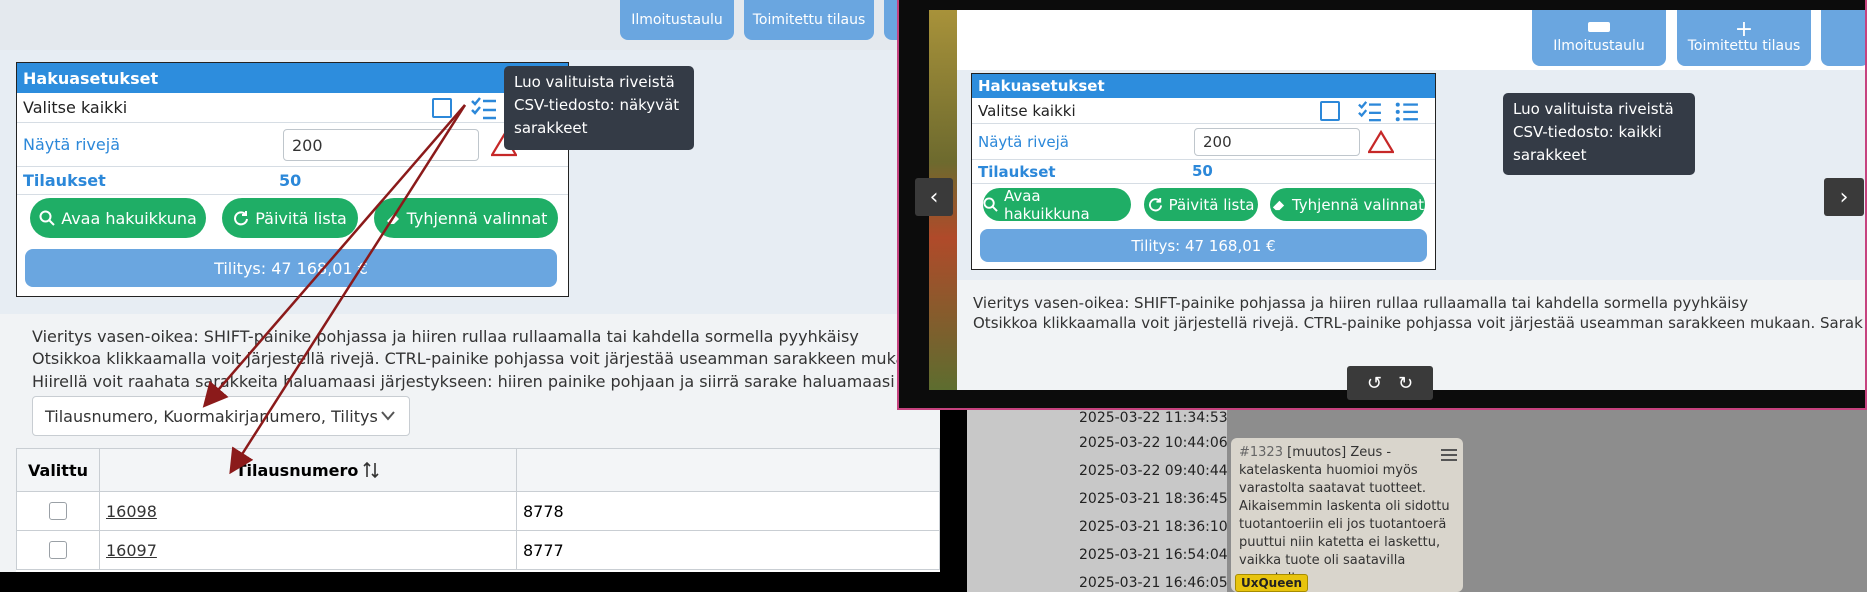 This screenshot has width=1867, height=592. I want to click on arrow-to-order-header, so click(348, 289).